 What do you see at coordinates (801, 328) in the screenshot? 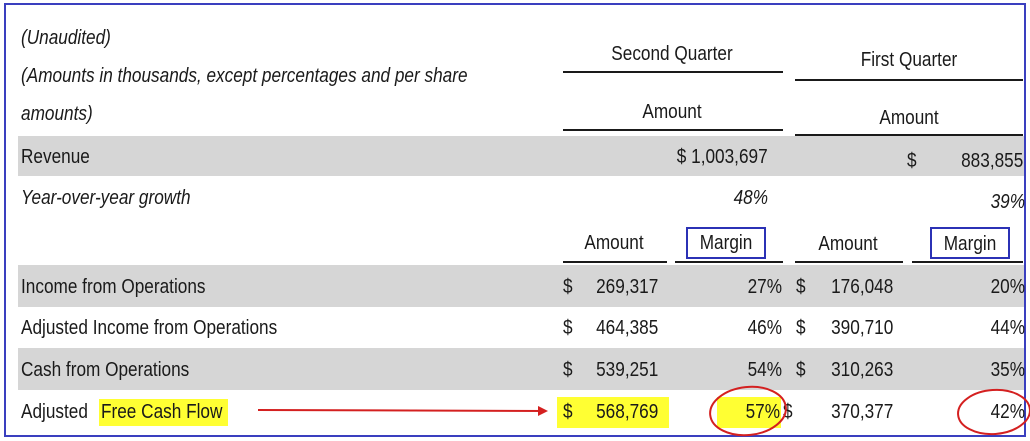
I see `row-adj-income-q1-sign: $` at bounding box center [801, 328].